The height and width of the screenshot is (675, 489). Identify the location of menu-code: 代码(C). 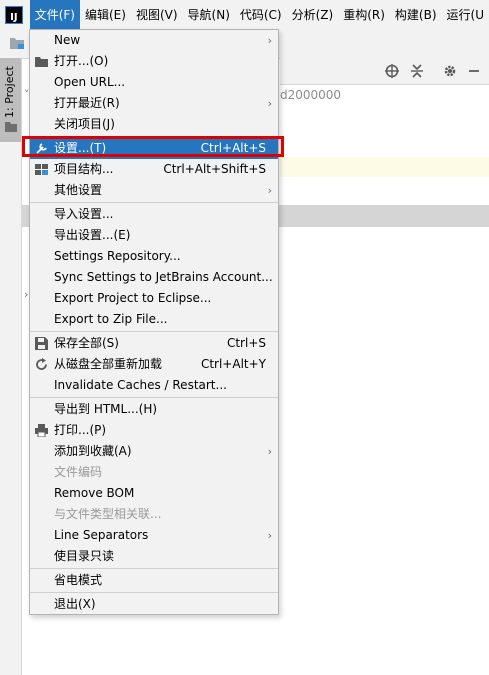
(261, 15).